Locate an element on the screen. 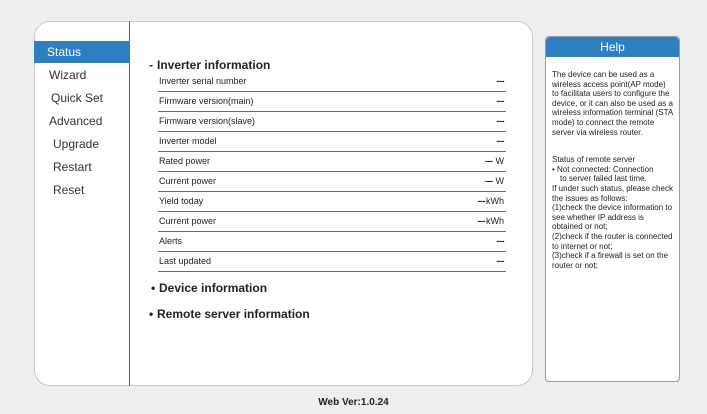 The height and width of the screenshot is (414, 707). info-row: Inverter serial number --- is located at coordinates (332, 82).